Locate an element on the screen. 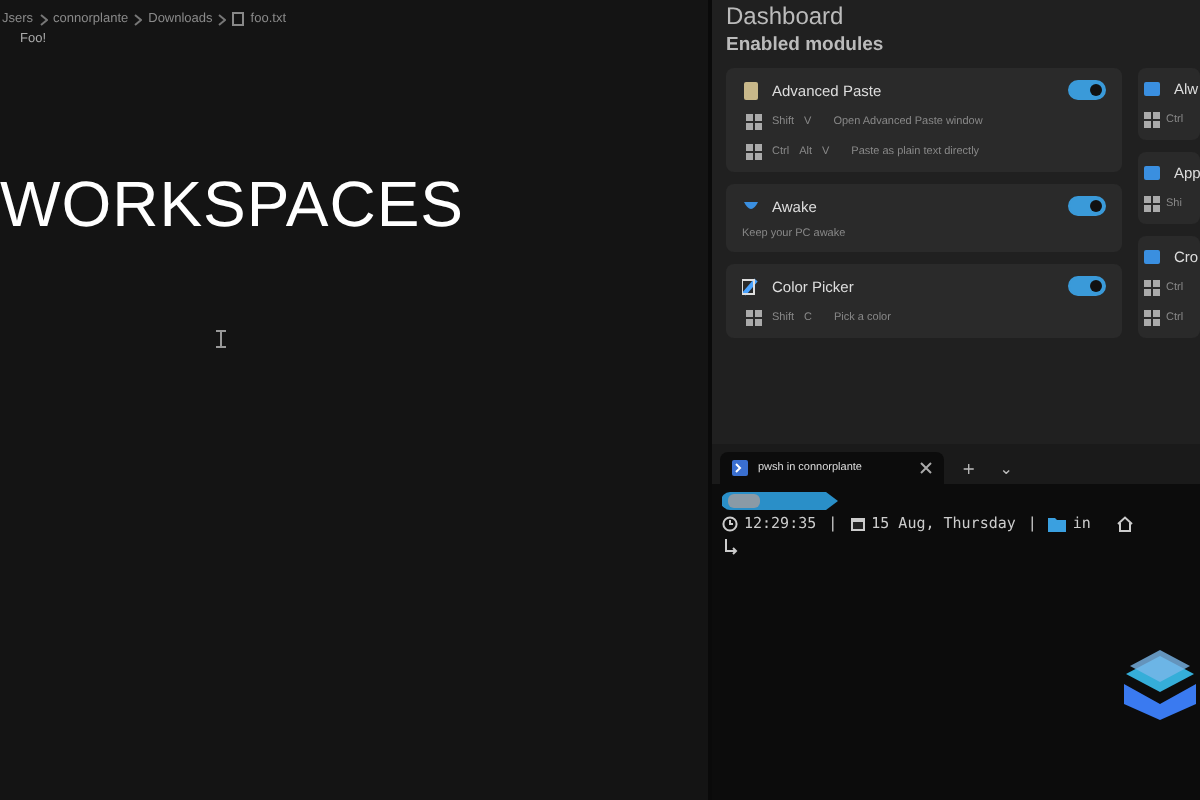 The image size is (1200, 800). section-title: Enabled modules is located at coordinates (806, 45).